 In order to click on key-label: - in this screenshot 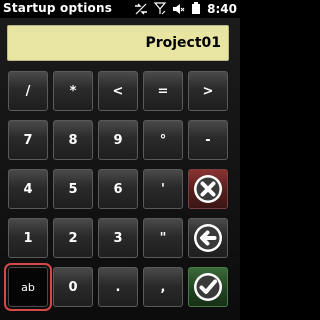, I will do `click(208, 140)`.